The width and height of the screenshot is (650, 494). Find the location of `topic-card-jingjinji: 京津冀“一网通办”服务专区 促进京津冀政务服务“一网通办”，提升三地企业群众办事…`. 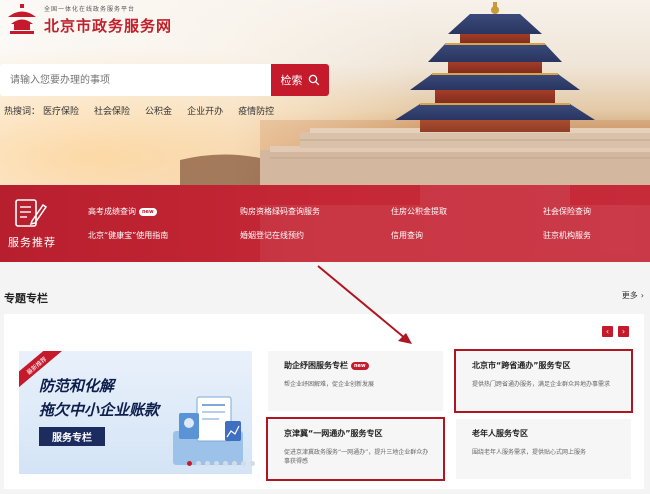

topic-card-jingjinji: 京津冀“一网通办”服务专区 促进京津冀政务服务“一网通办”，提升三地企业群众办事… is located at coordinates (355, 449).